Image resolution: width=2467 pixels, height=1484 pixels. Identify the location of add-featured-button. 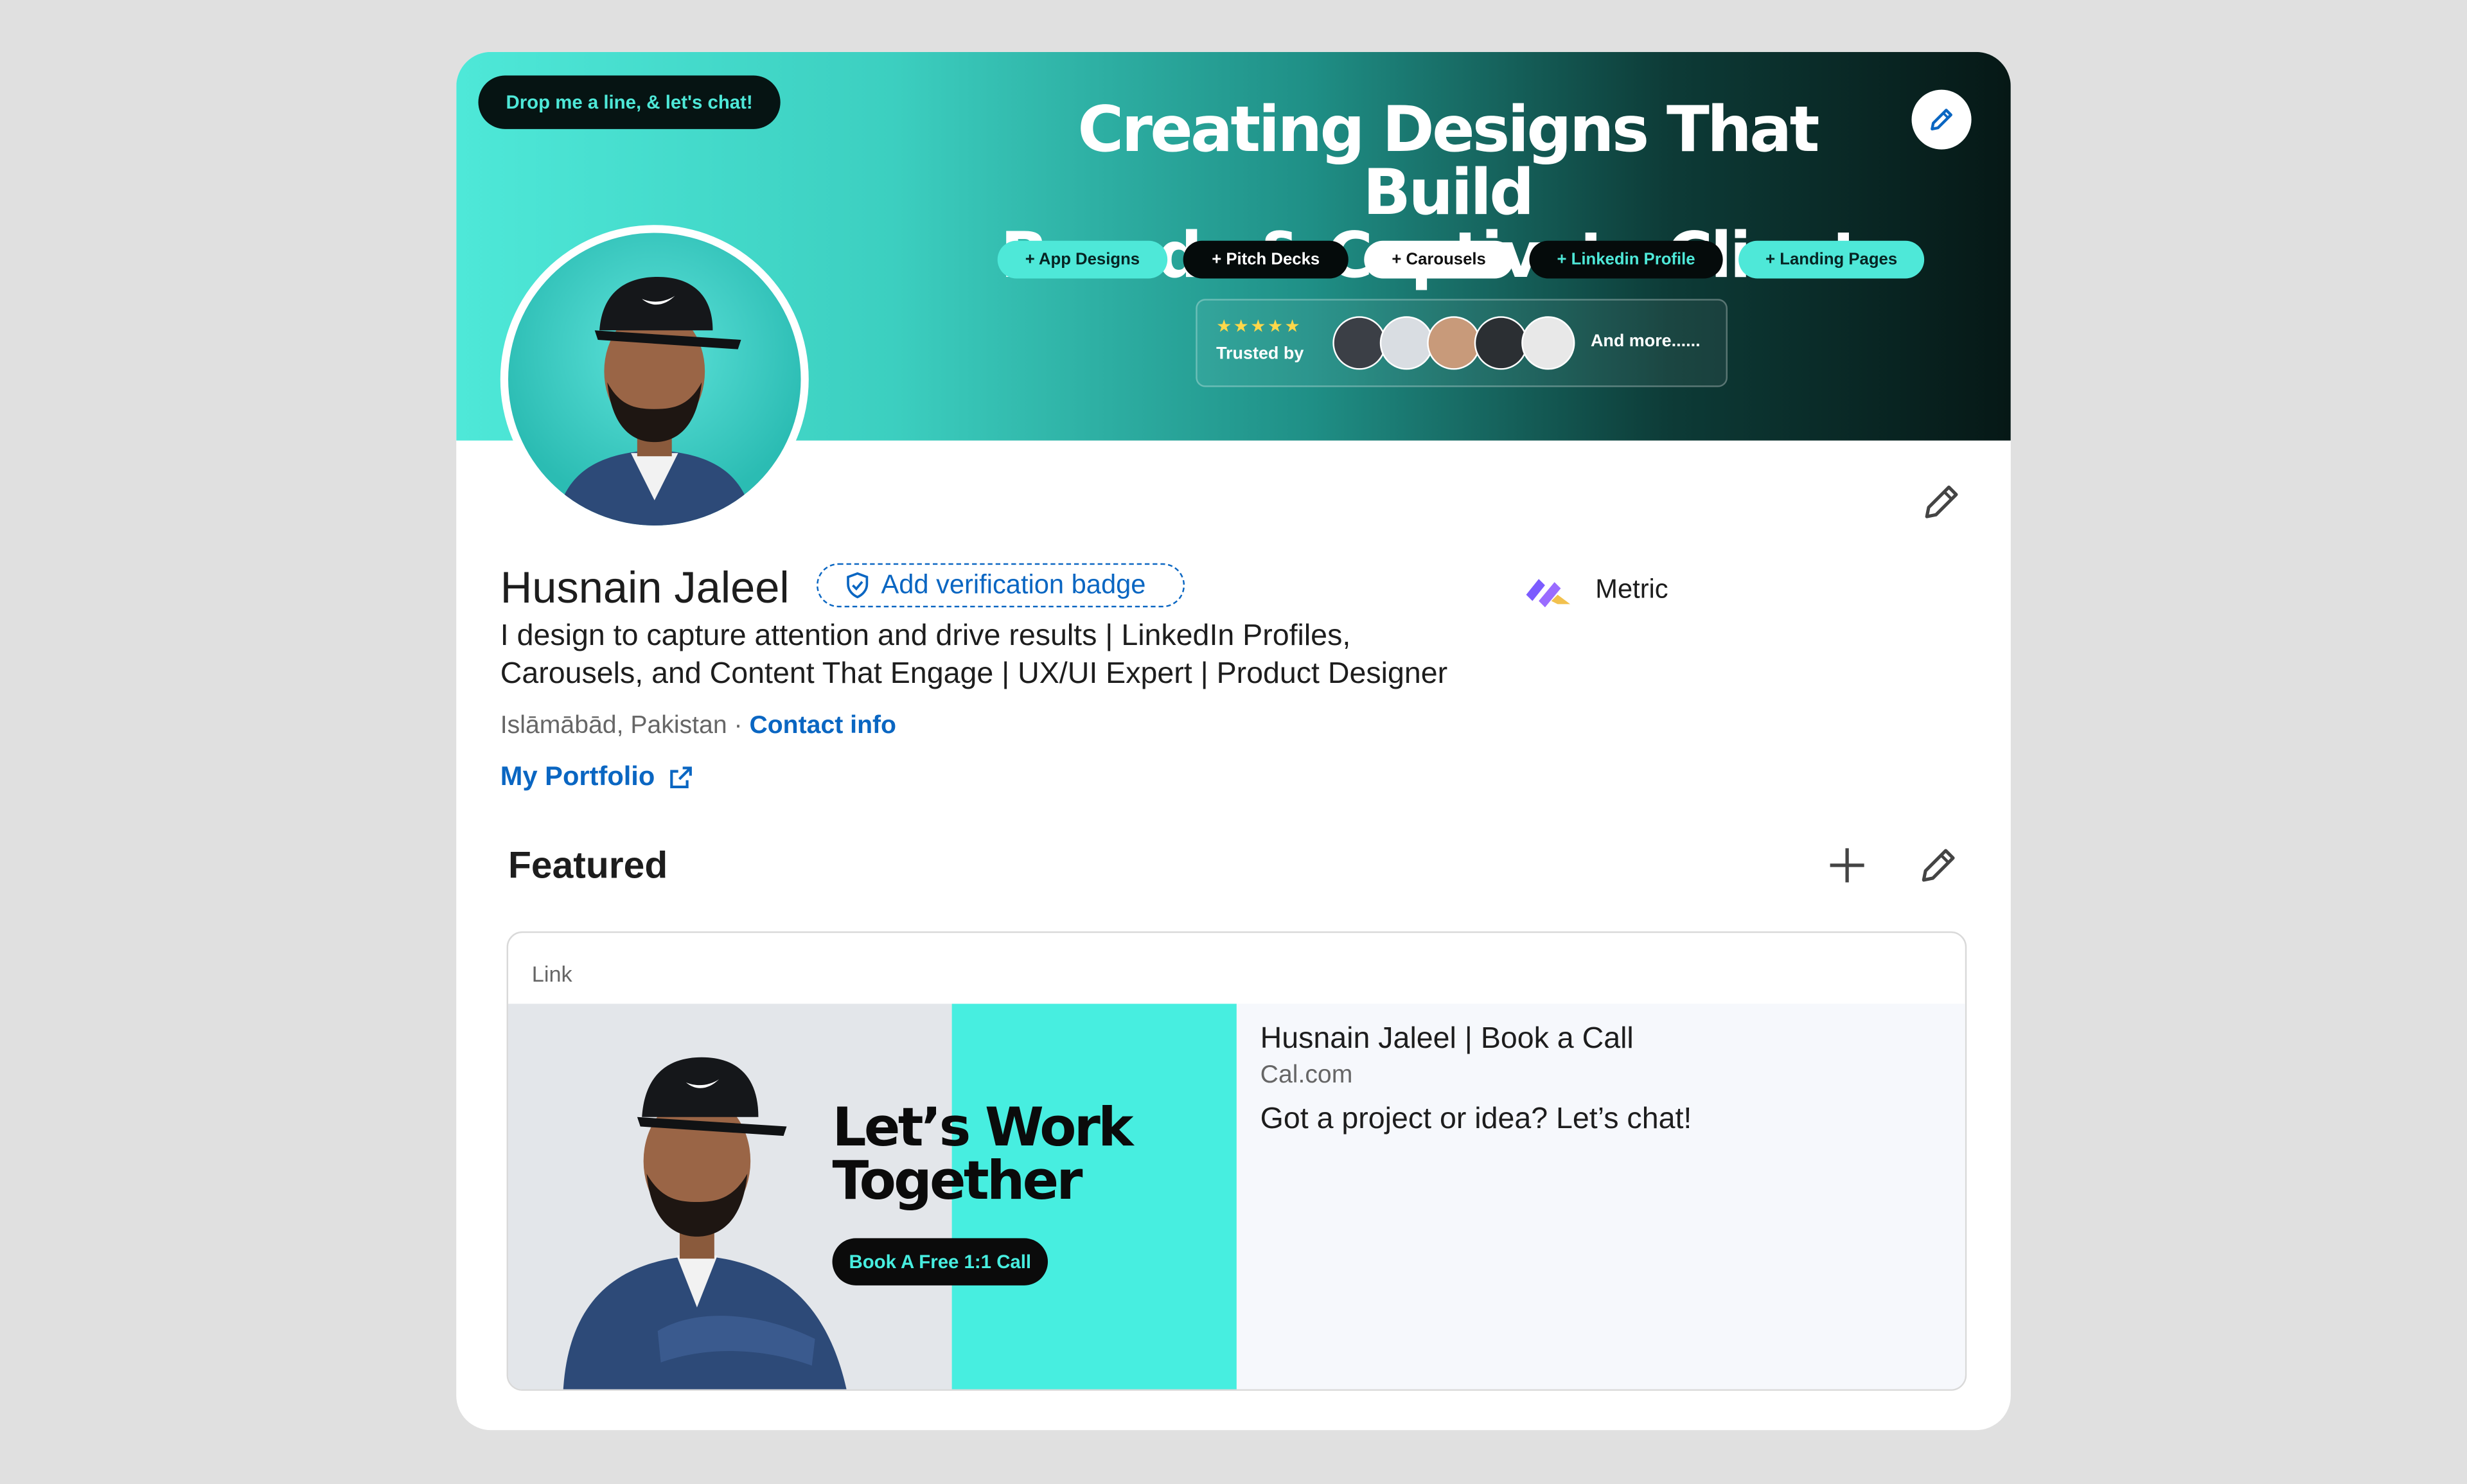
(1846, 865).